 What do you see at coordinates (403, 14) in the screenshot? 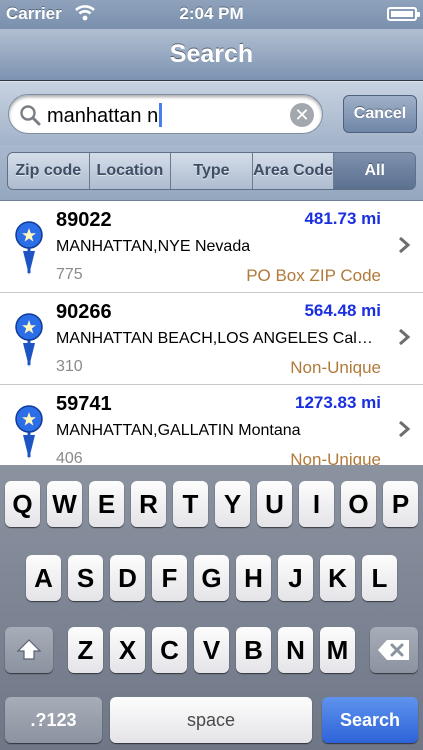
I see `battery-icon` at bounding box center [403, 14].